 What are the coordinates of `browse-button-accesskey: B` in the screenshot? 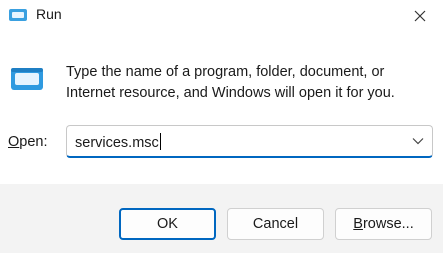 It's located at (358, 224).